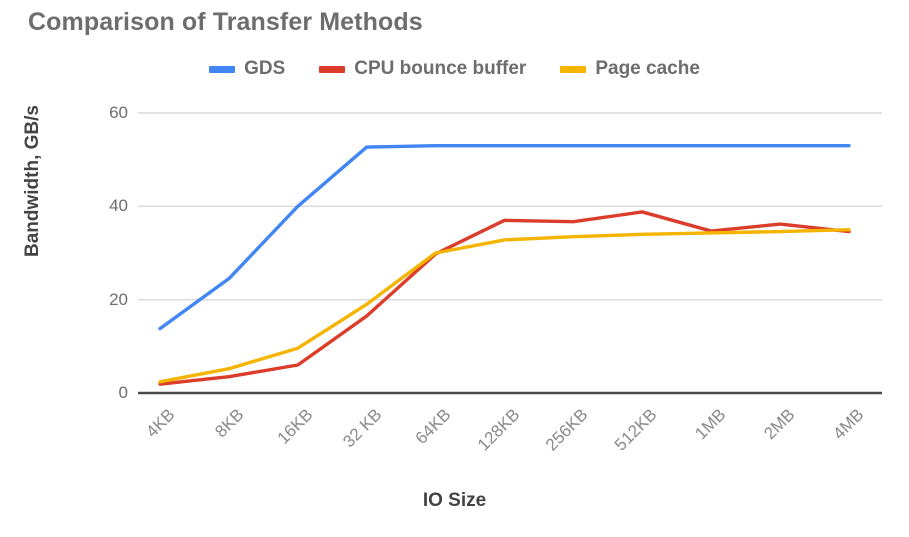  What do you see at coordinates (118, 112) in the screenshot?
I see `y-tick-label: 60` at bounding box center [118, 112].